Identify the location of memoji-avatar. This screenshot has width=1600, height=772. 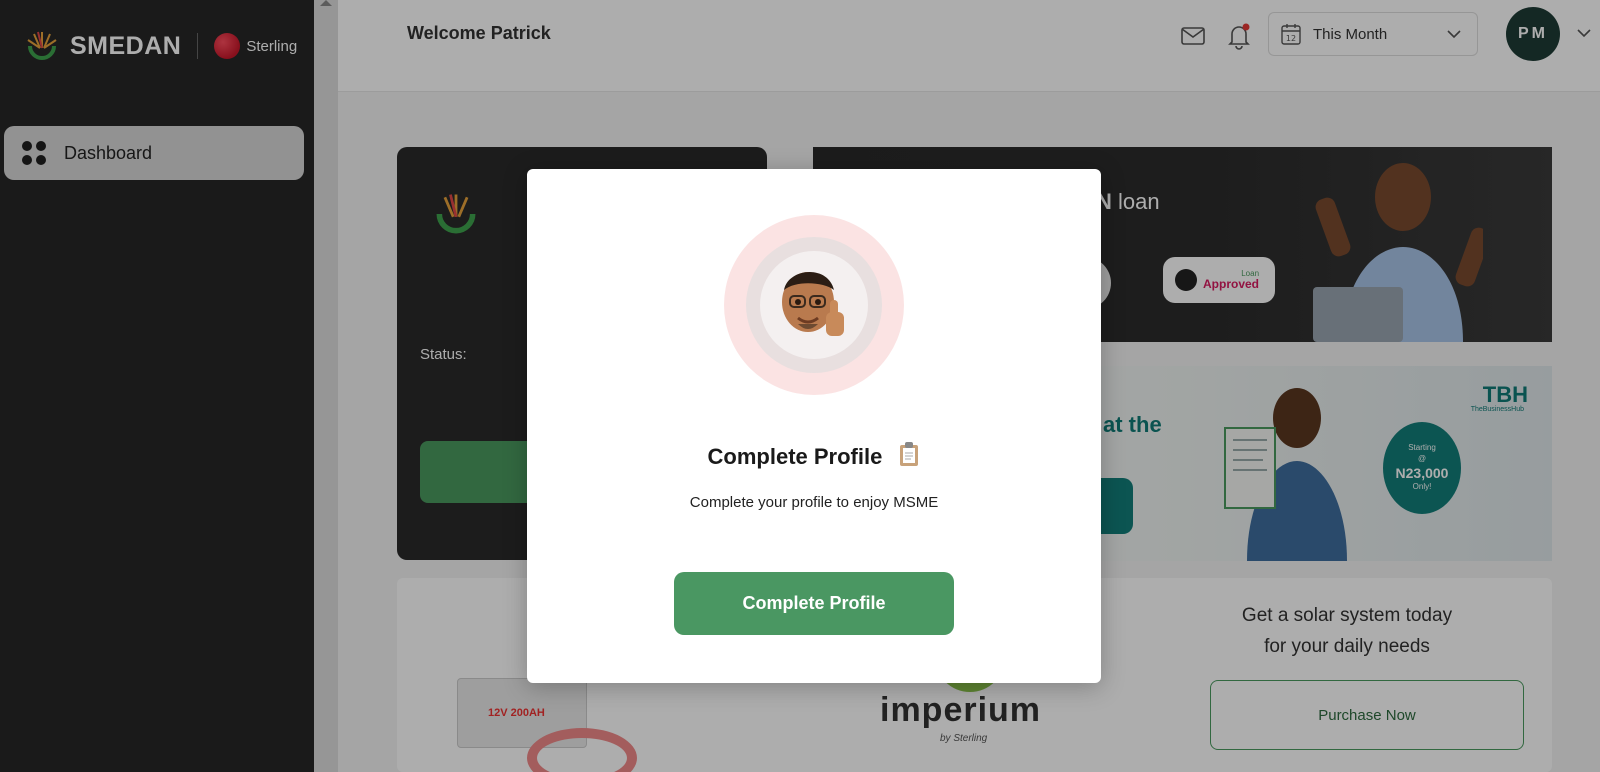
(814, 305).